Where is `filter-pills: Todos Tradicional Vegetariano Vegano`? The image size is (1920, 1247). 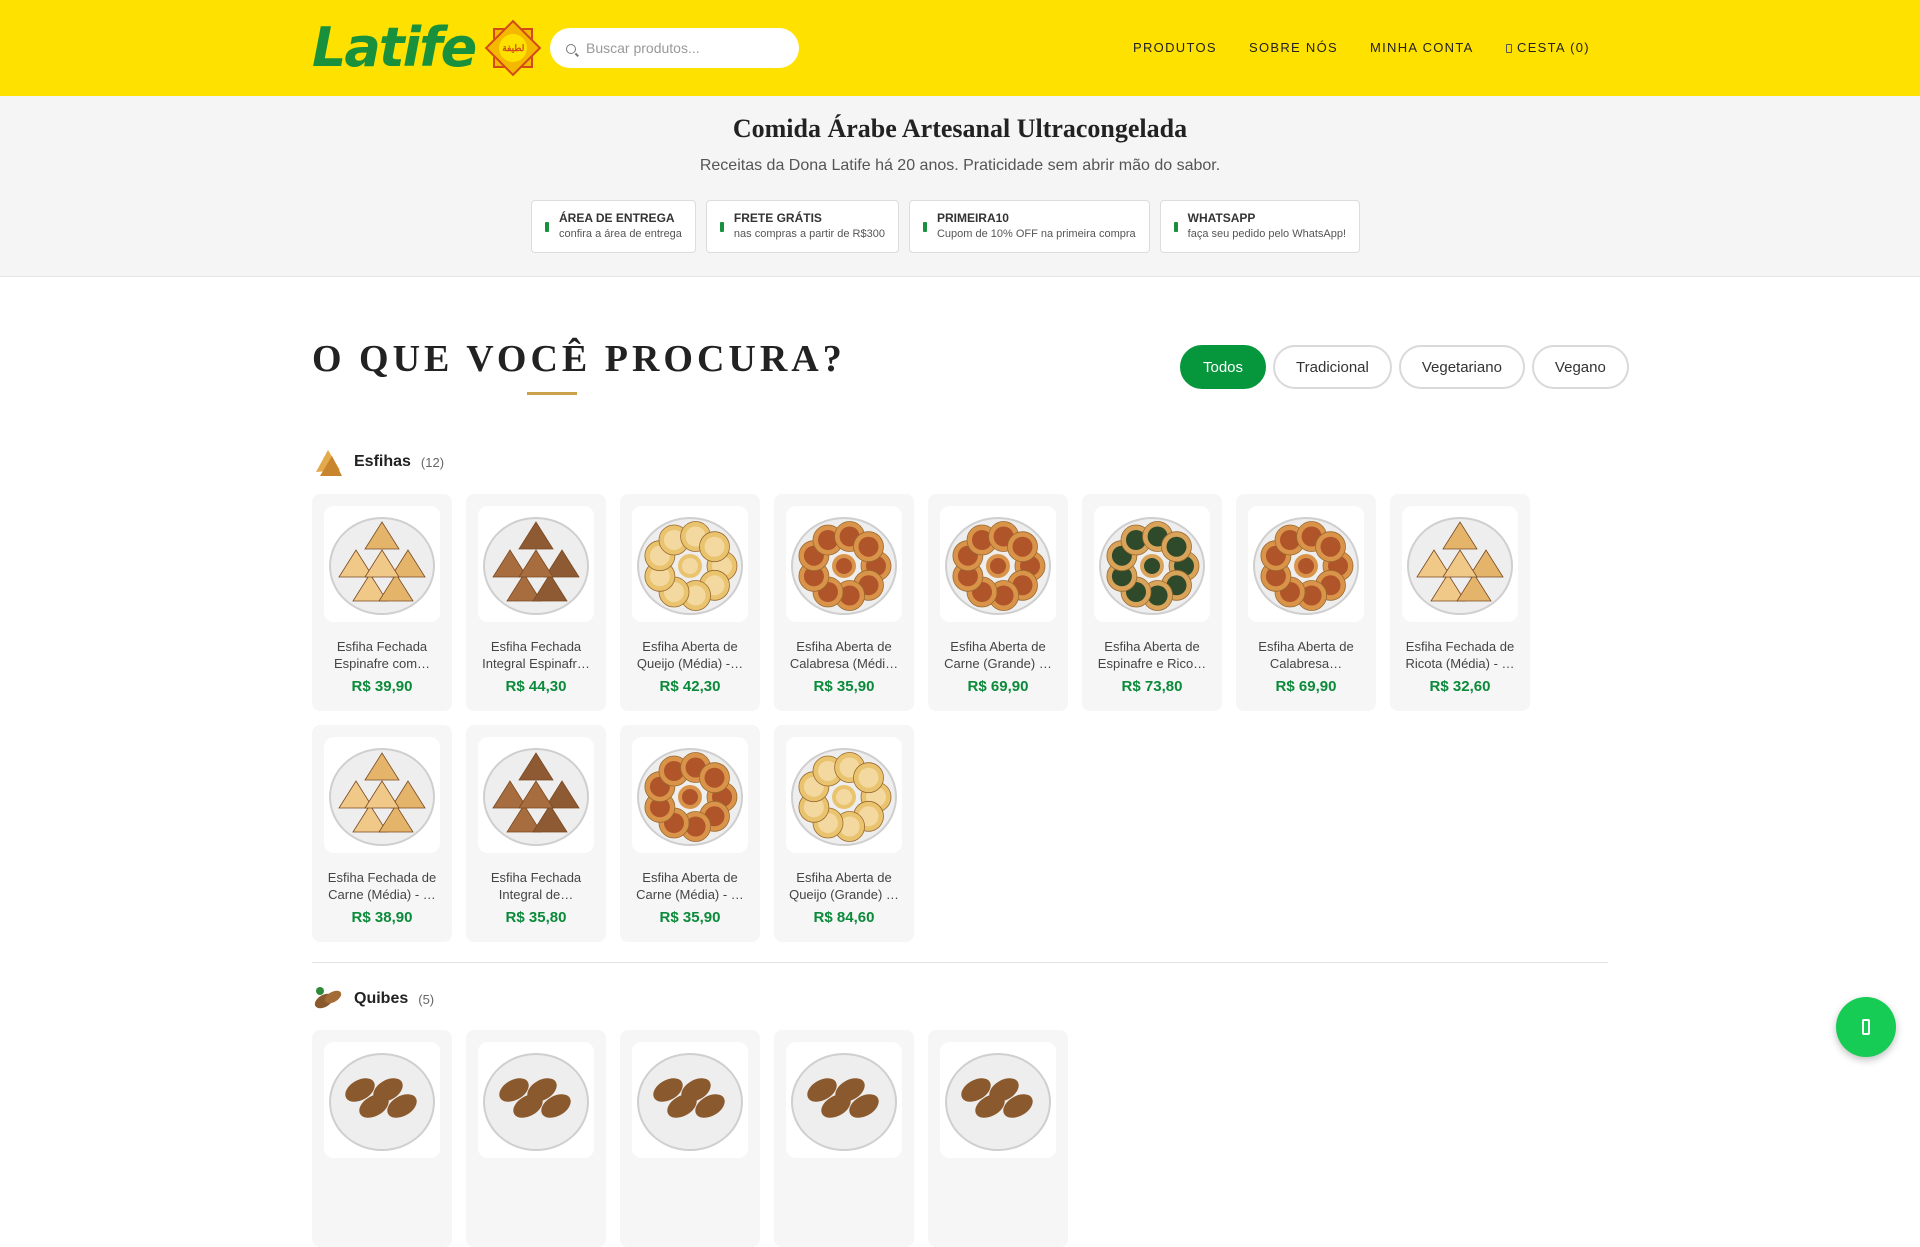 filter-pills: Todos Tradicional Vegetariano Vegano is located at coordinates (1404, 367).